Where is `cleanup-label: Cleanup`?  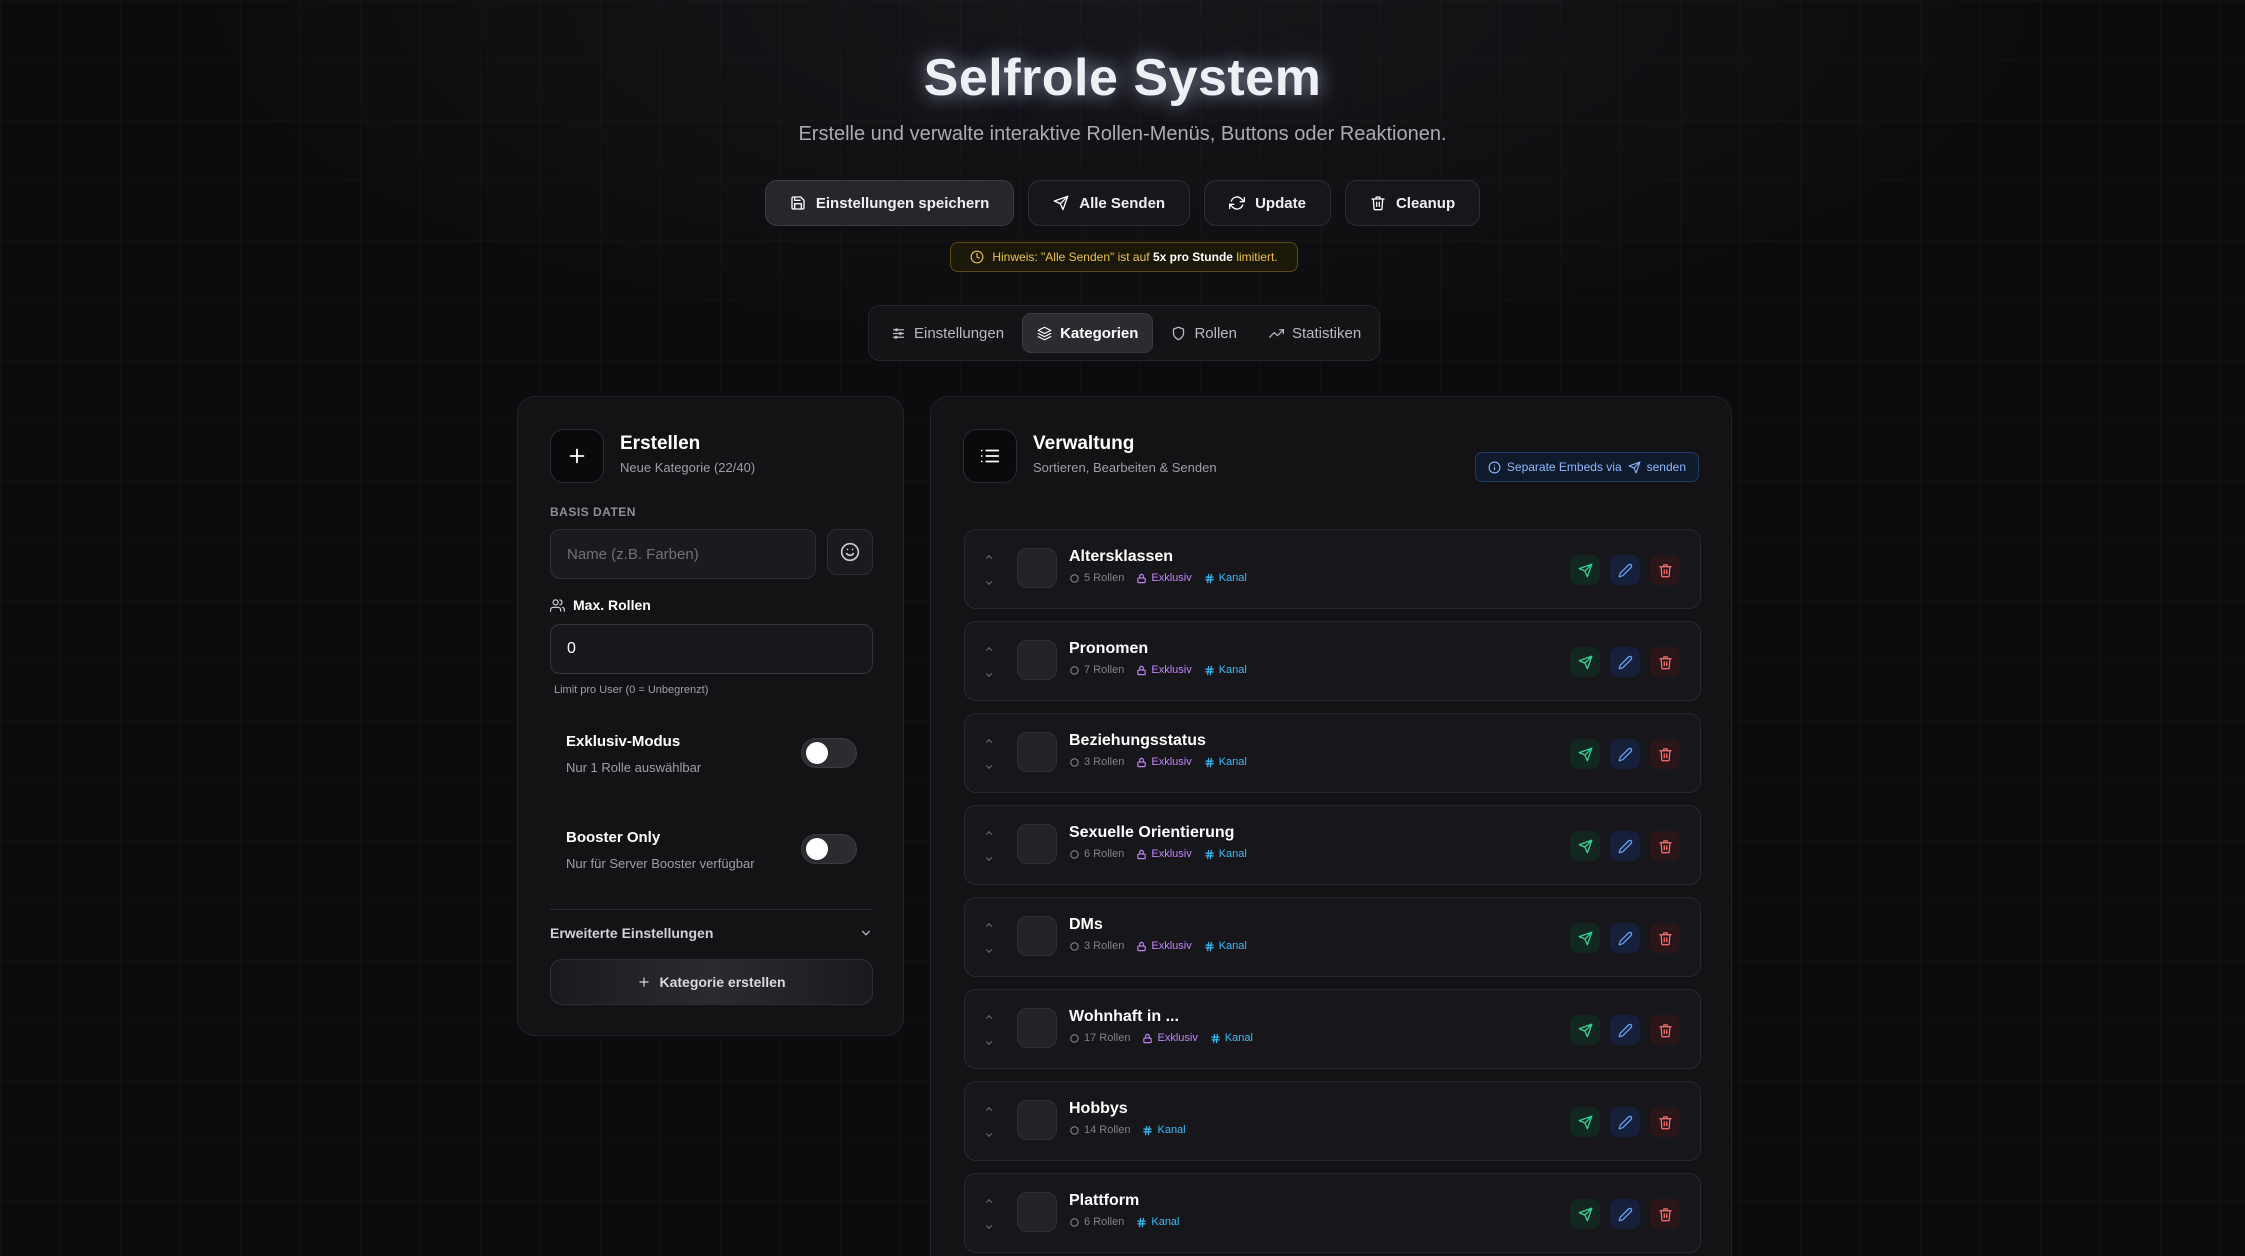 cleanup-label: Cleanup is located at coordinates (1425, 203).